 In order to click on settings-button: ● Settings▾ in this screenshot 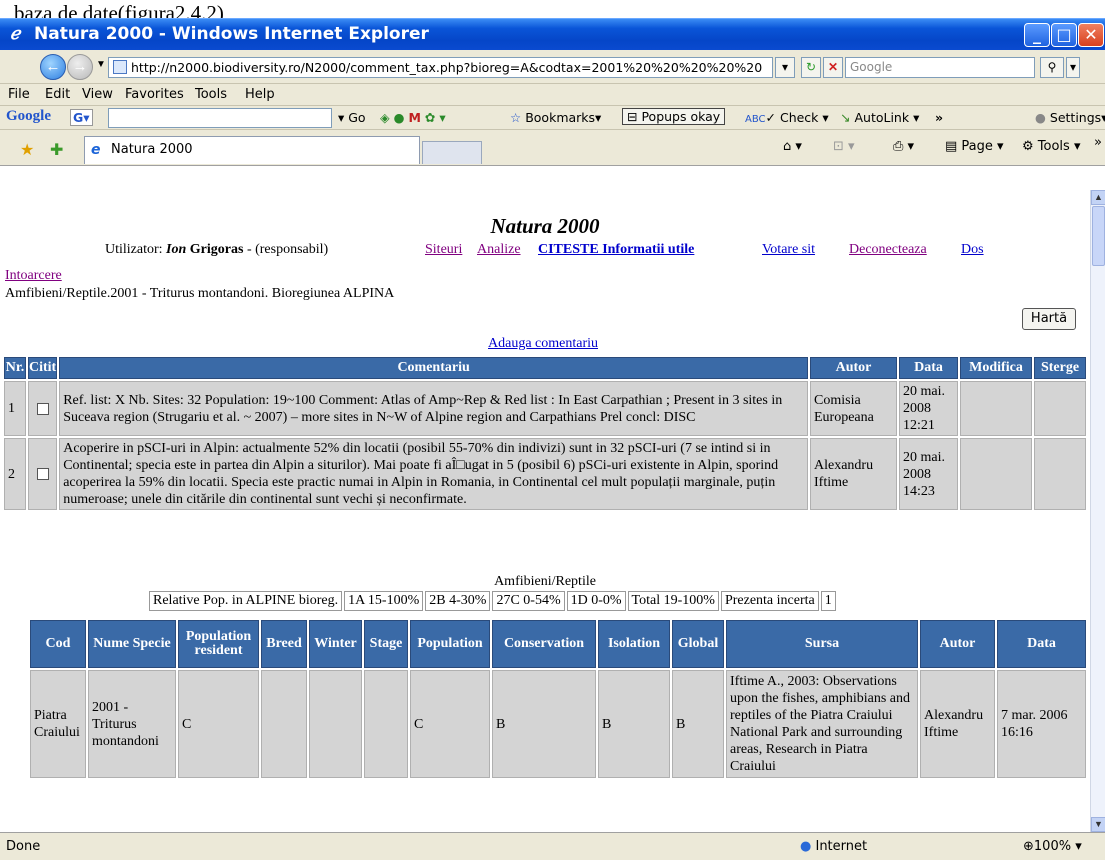, I will do `click(1070, 117)`.